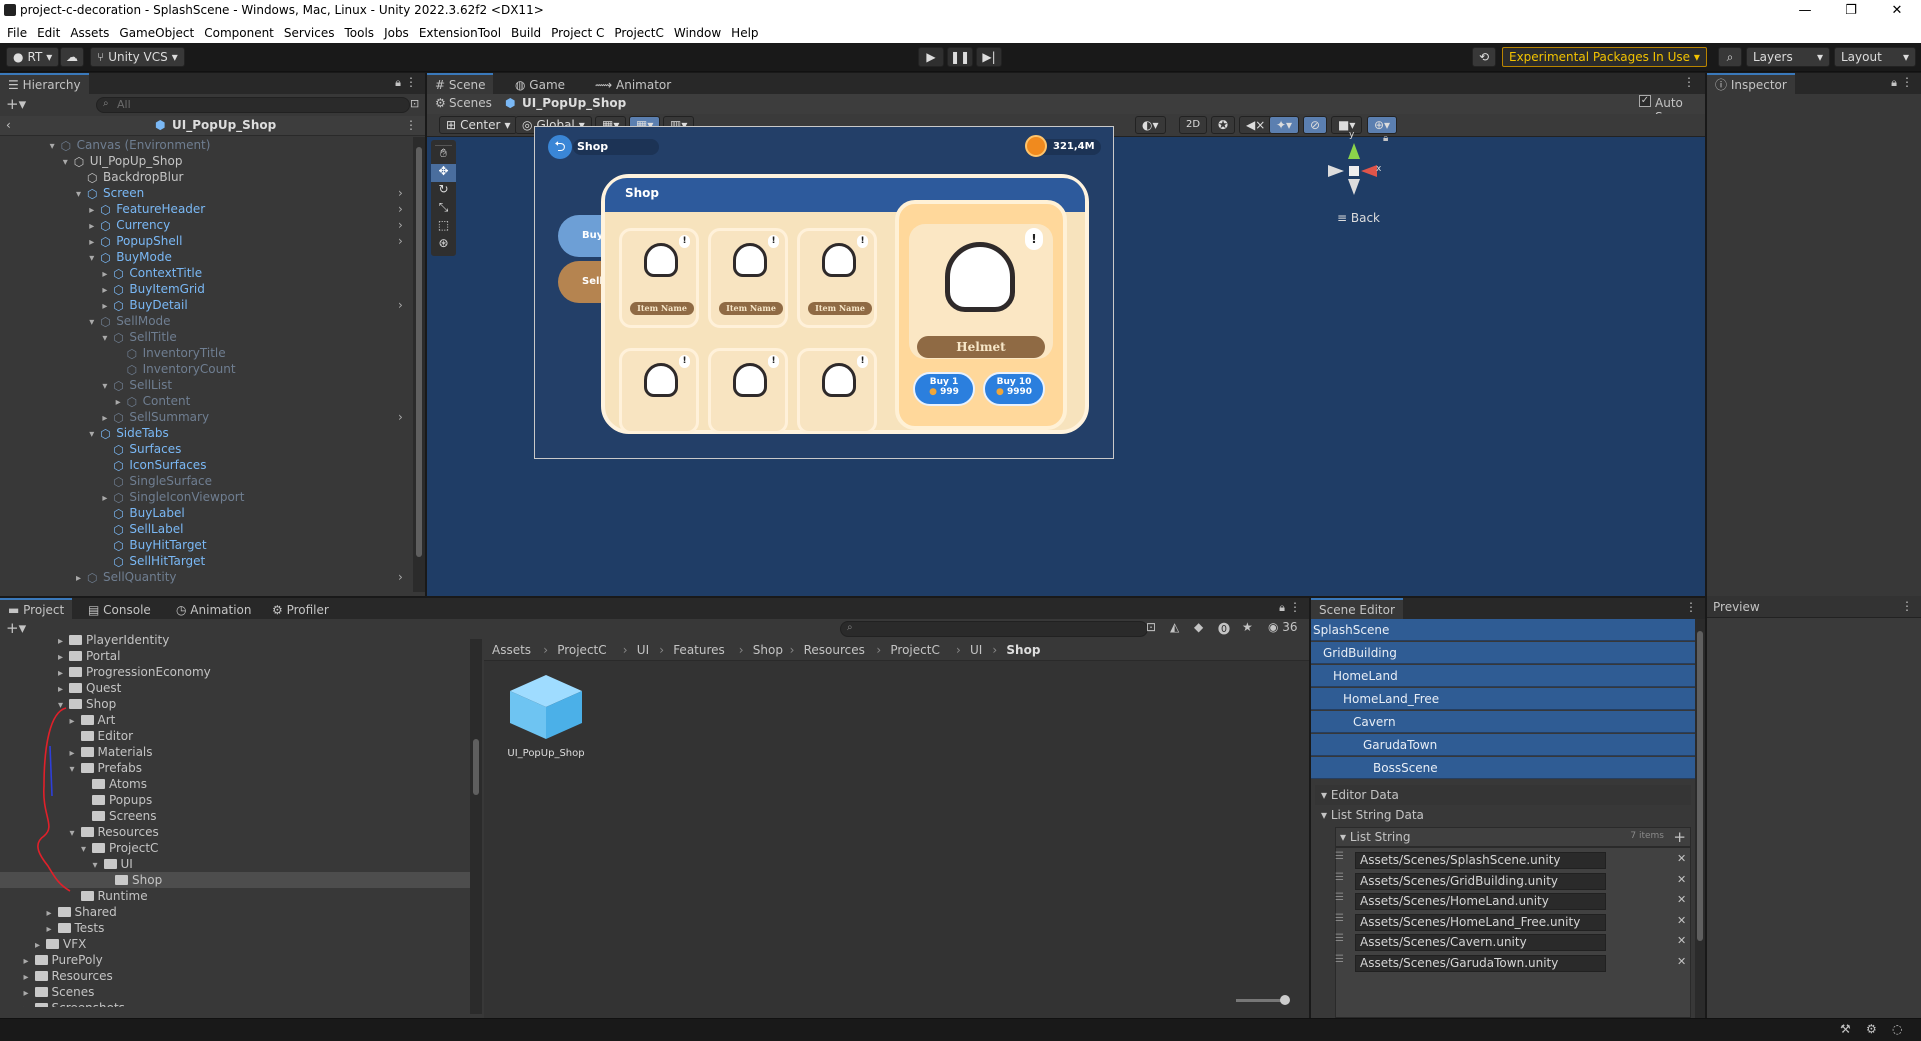  Describe the element at coordinates (1503, 699) in the screenshot. I see `scene-button: HomeLand_Free` at that location.